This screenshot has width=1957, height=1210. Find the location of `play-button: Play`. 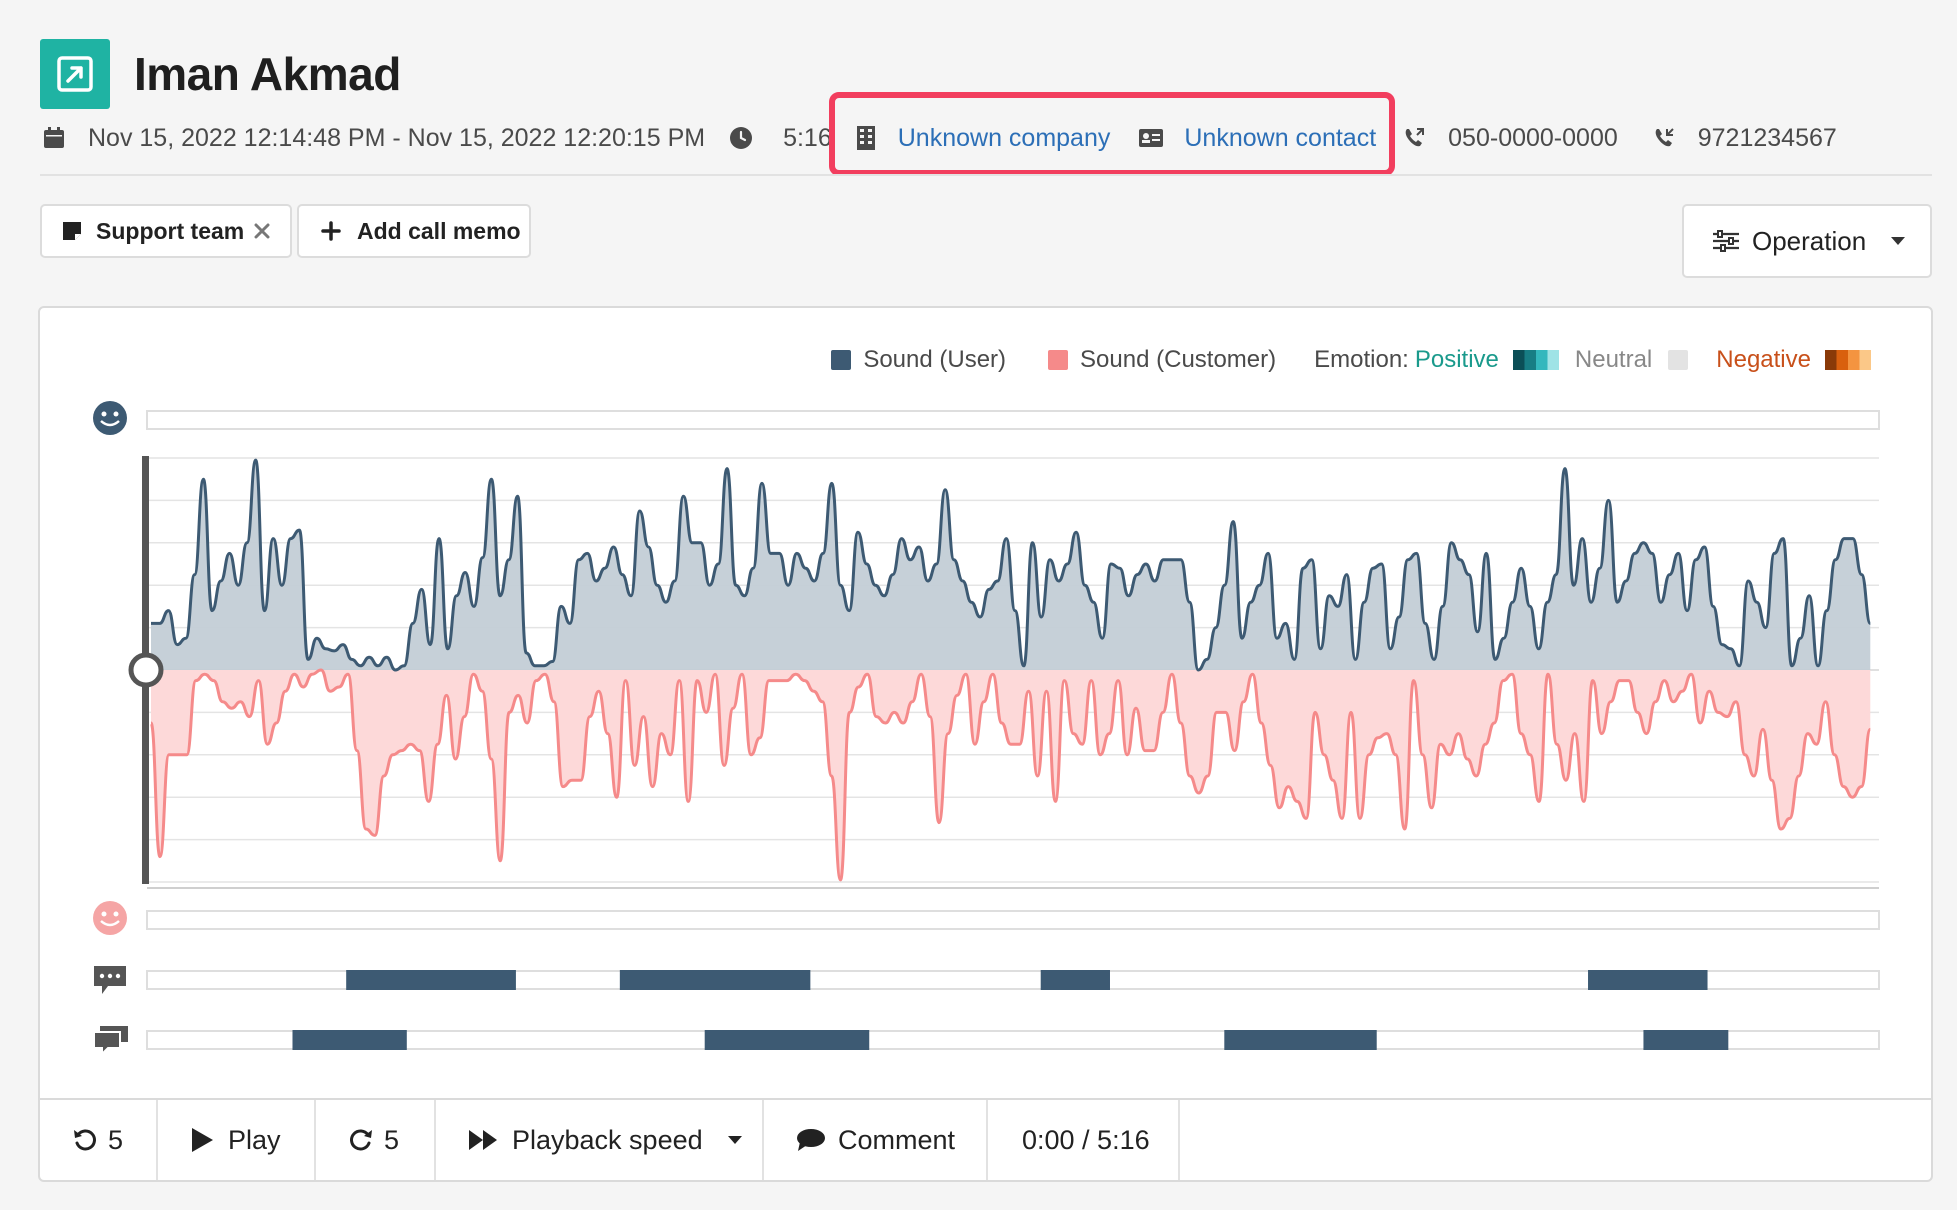

play-button: Play is located at coordinates (237, 1140).